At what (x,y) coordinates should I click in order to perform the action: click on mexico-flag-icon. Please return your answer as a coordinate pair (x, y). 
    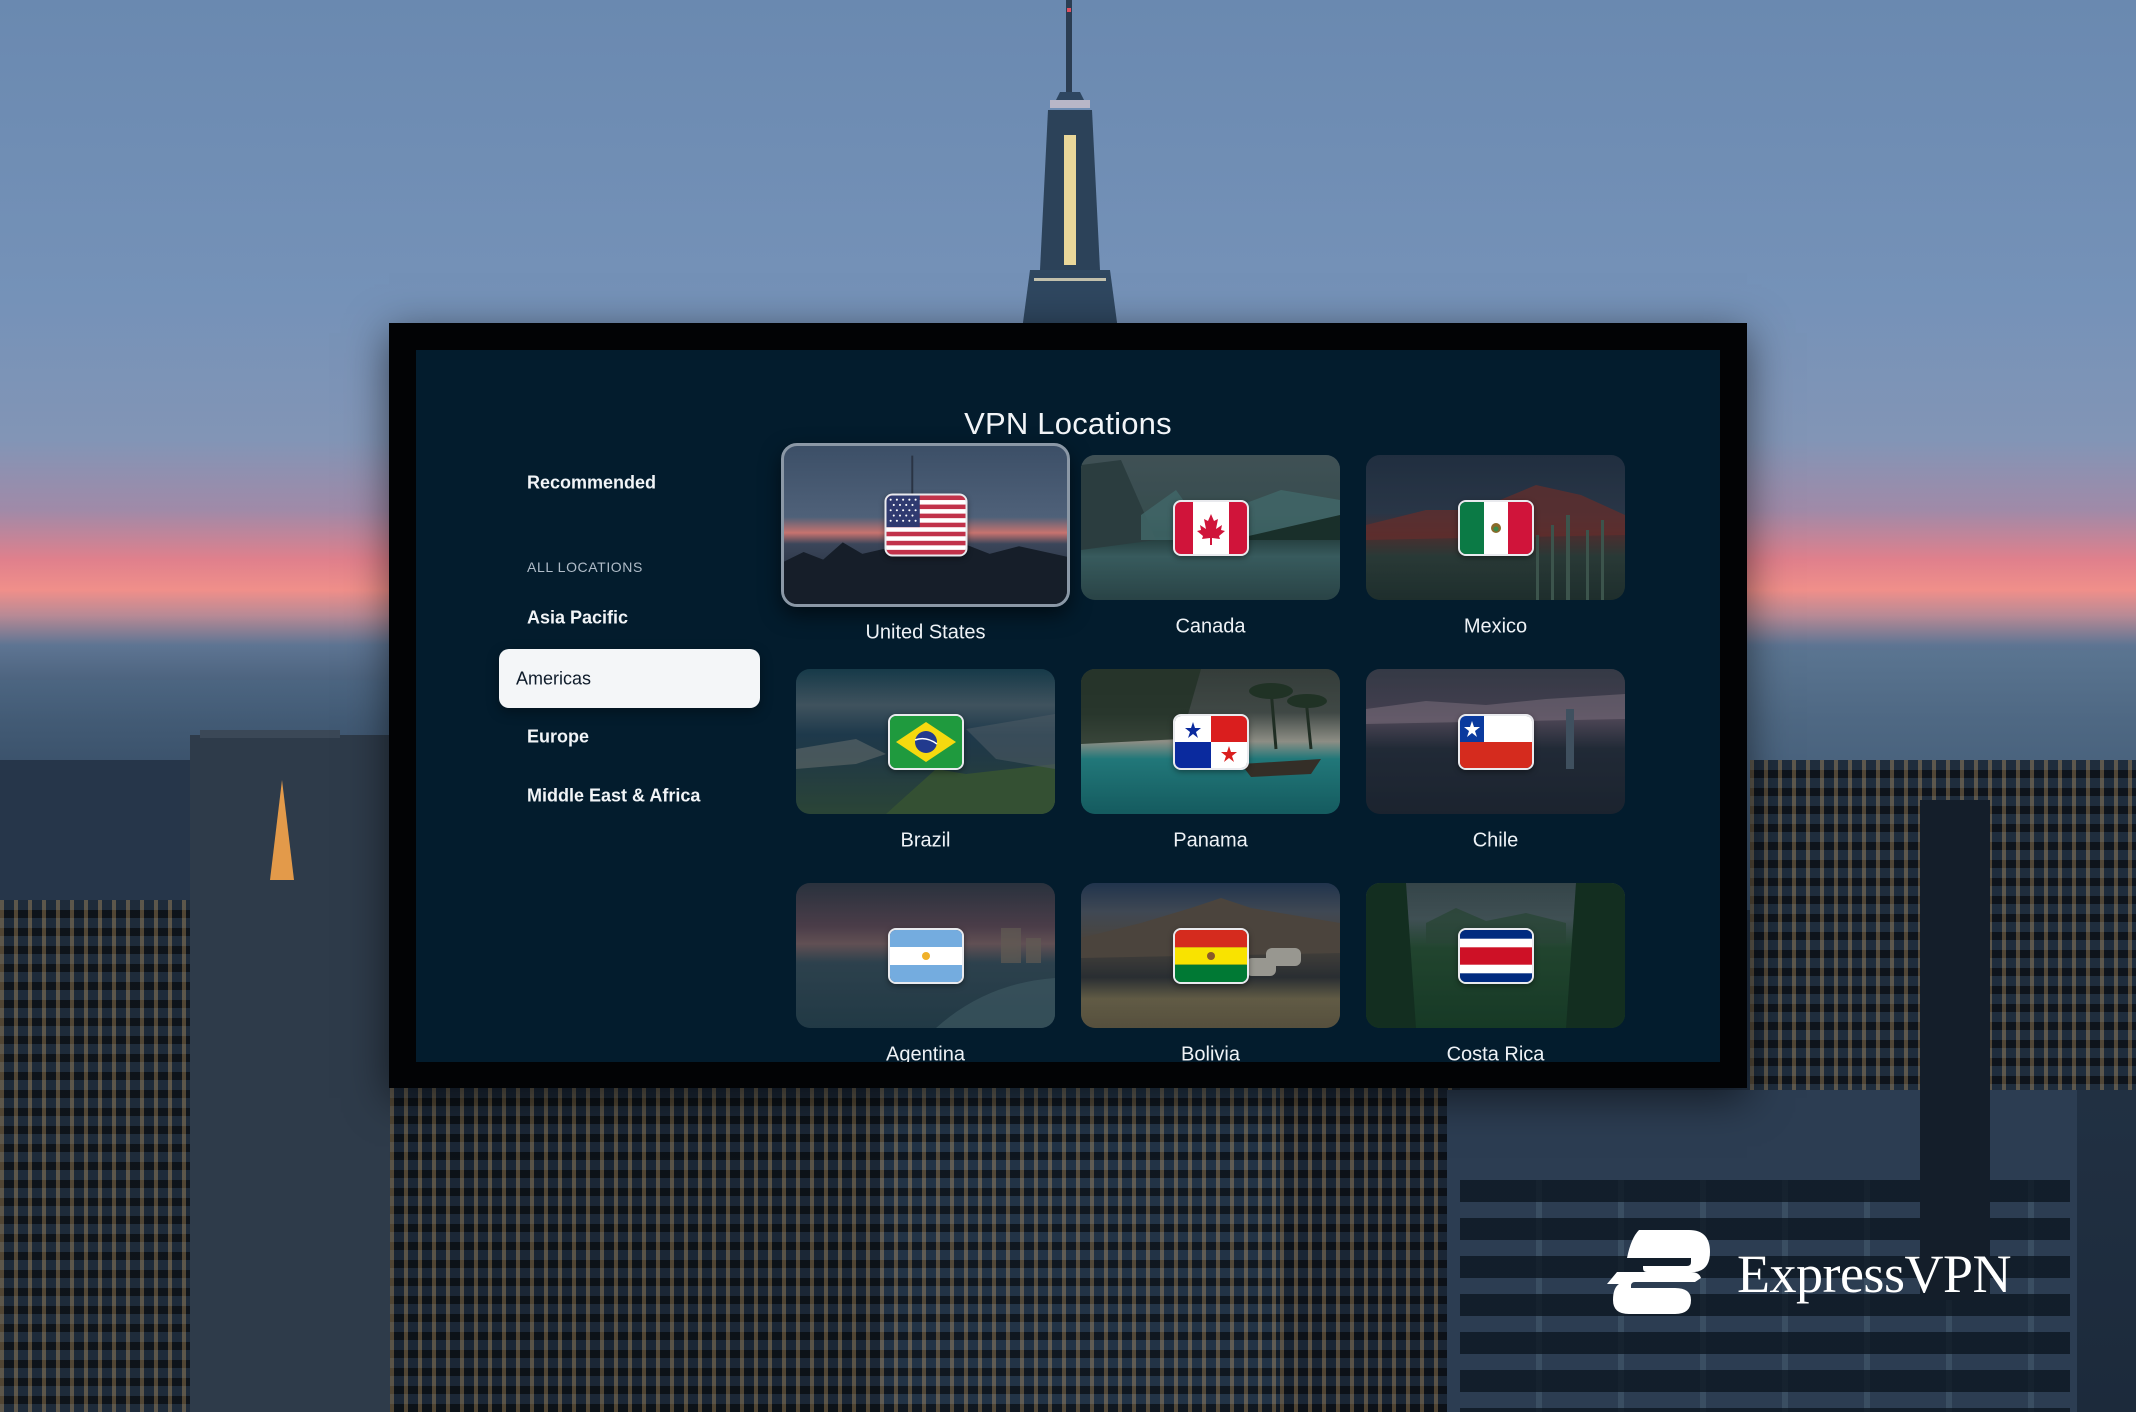
    Looking at the image, I should click on (1495, 527).